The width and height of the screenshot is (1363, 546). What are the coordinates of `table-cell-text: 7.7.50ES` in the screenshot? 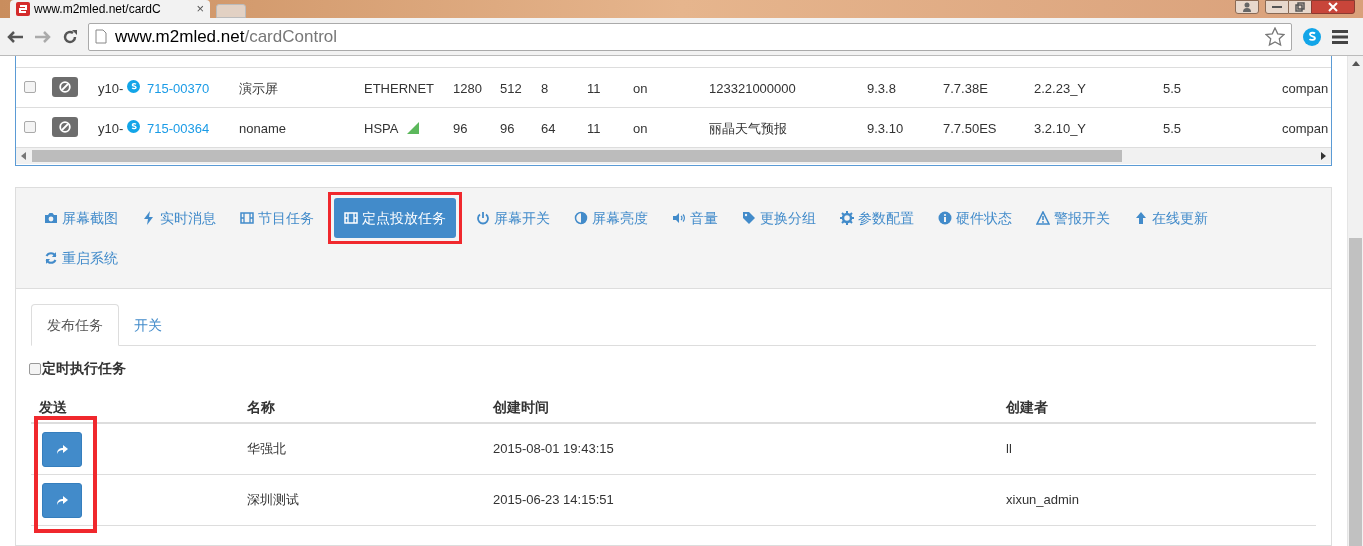 It's located at (970, 129).